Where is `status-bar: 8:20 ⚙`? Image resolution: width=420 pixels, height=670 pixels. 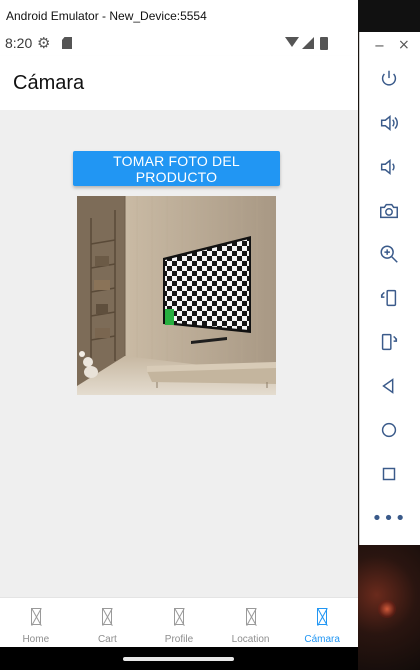 status-bar: 8:20 ⚙ is located at coordinates (179, 43).